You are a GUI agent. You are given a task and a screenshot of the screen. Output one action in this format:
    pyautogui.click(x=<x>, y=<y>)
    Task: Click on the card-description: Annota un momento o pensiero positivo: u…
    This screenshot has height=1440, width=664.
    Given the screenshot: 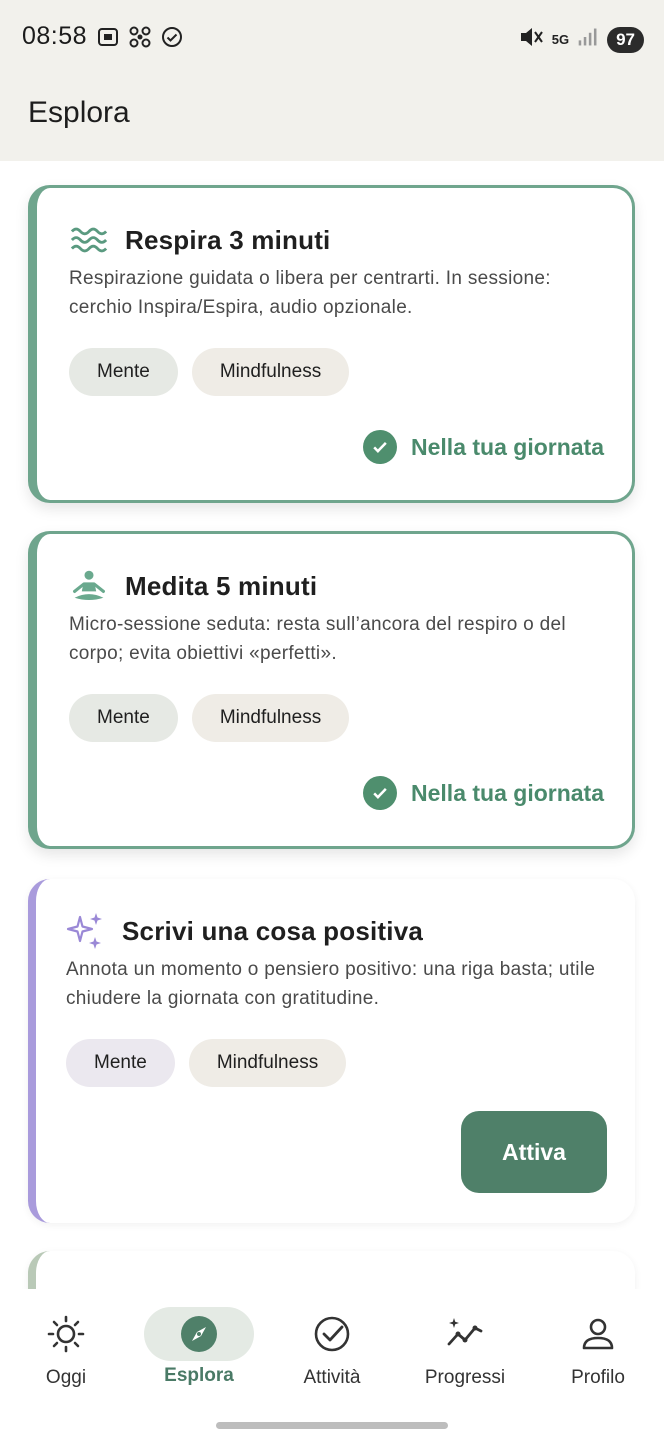 What is the action you would take?
    pyautogui.click(x=331, y=984)
    